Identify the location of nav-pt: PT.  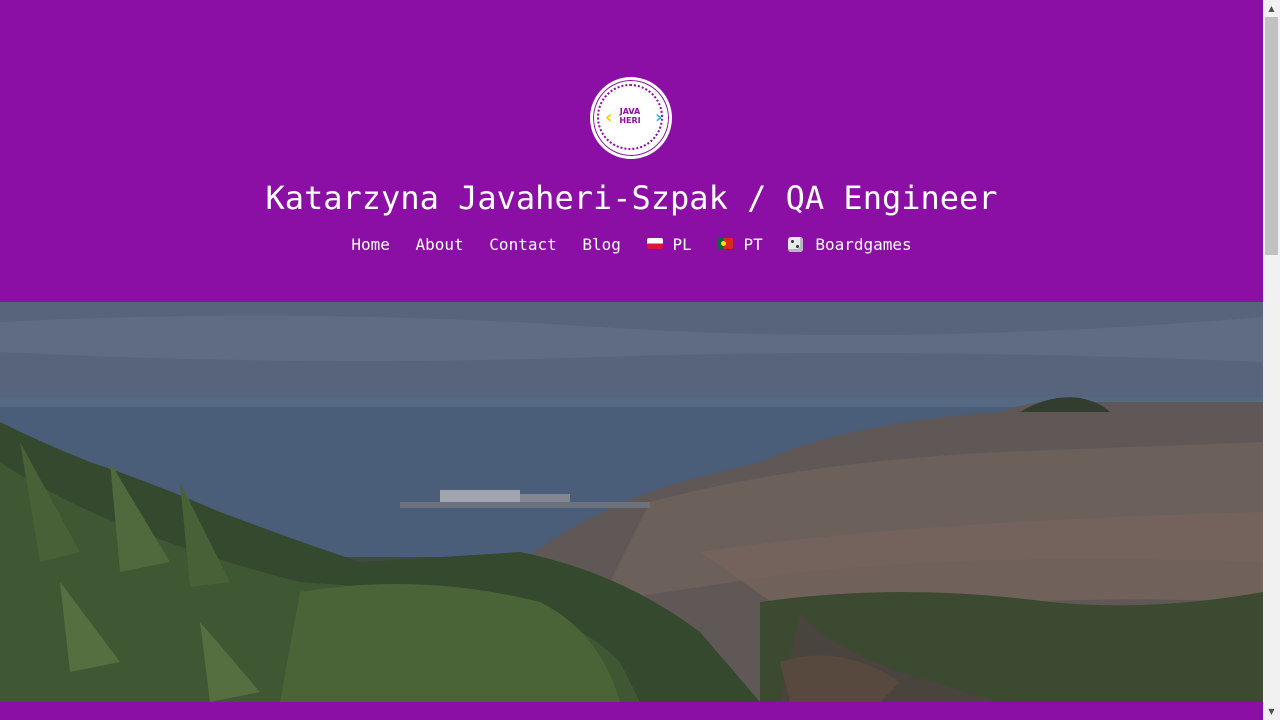
(740, 245).